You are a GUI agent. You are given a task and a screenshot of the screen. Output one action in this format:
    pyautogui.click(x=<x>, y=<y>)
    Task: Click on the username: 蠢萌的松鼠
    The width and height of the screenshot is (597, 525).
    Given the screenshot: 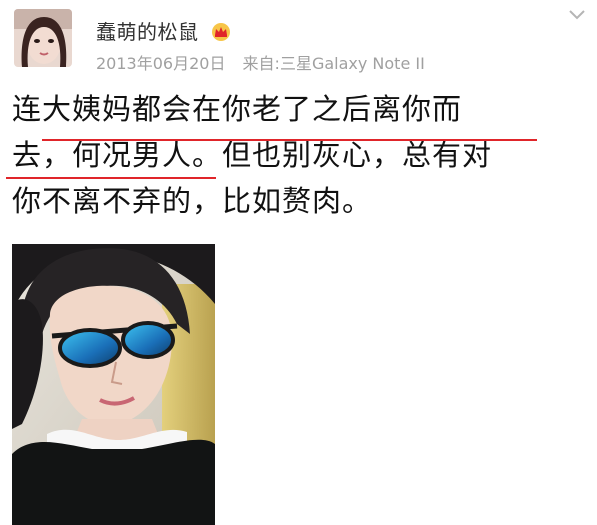 What is the action you would take?
    pyautogui.click(x=147, y=32)
    